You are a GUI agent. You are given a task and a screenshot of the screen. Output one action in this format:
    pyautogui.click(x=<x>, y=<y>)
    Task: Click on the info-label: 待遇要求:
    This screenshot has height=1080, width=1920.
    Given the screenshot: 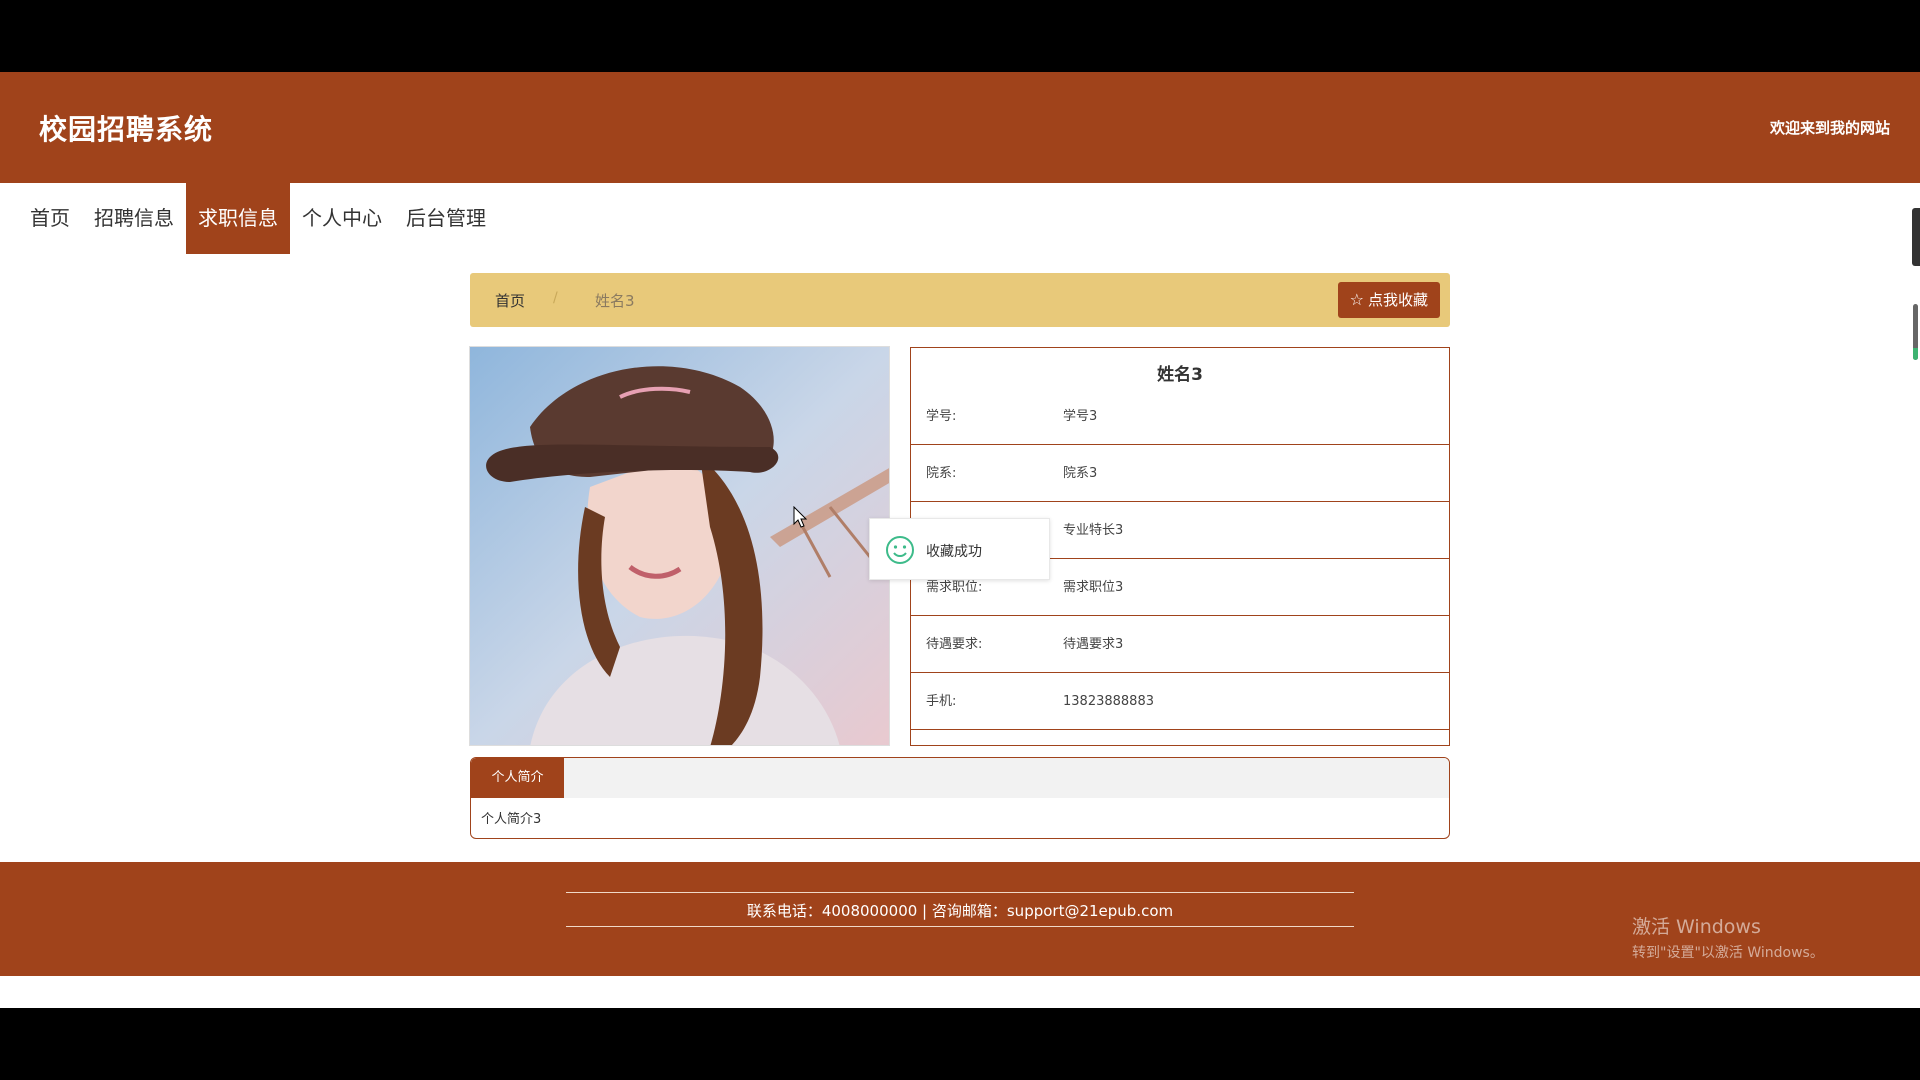 What is the action you would take?
    pyautogui.click(x=954, y=644)
    